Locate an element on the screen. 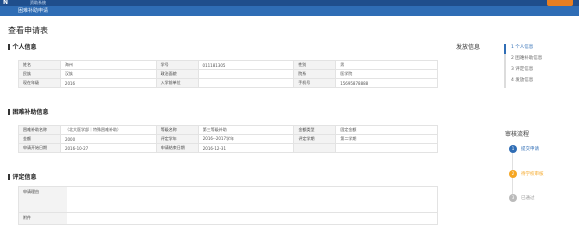 Image resolution: width=579 pixels, height=241 pixels. subsidy-value: 2000 is located at coordinates (108, 139).